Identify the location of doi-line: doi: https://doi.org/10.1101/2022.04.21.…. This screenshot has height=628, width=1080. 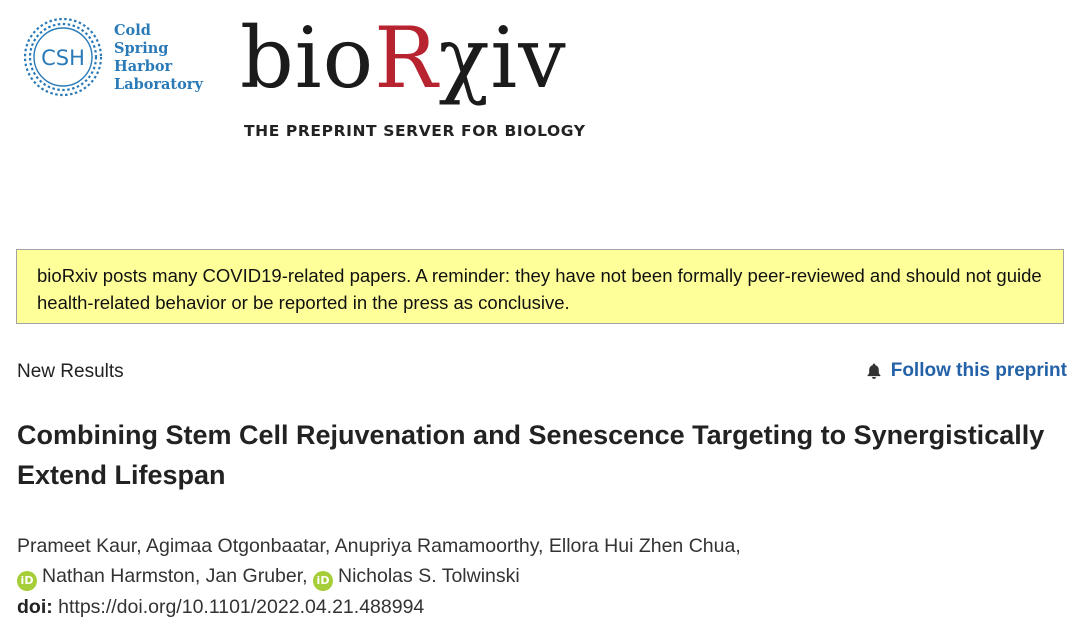
(220, 607).